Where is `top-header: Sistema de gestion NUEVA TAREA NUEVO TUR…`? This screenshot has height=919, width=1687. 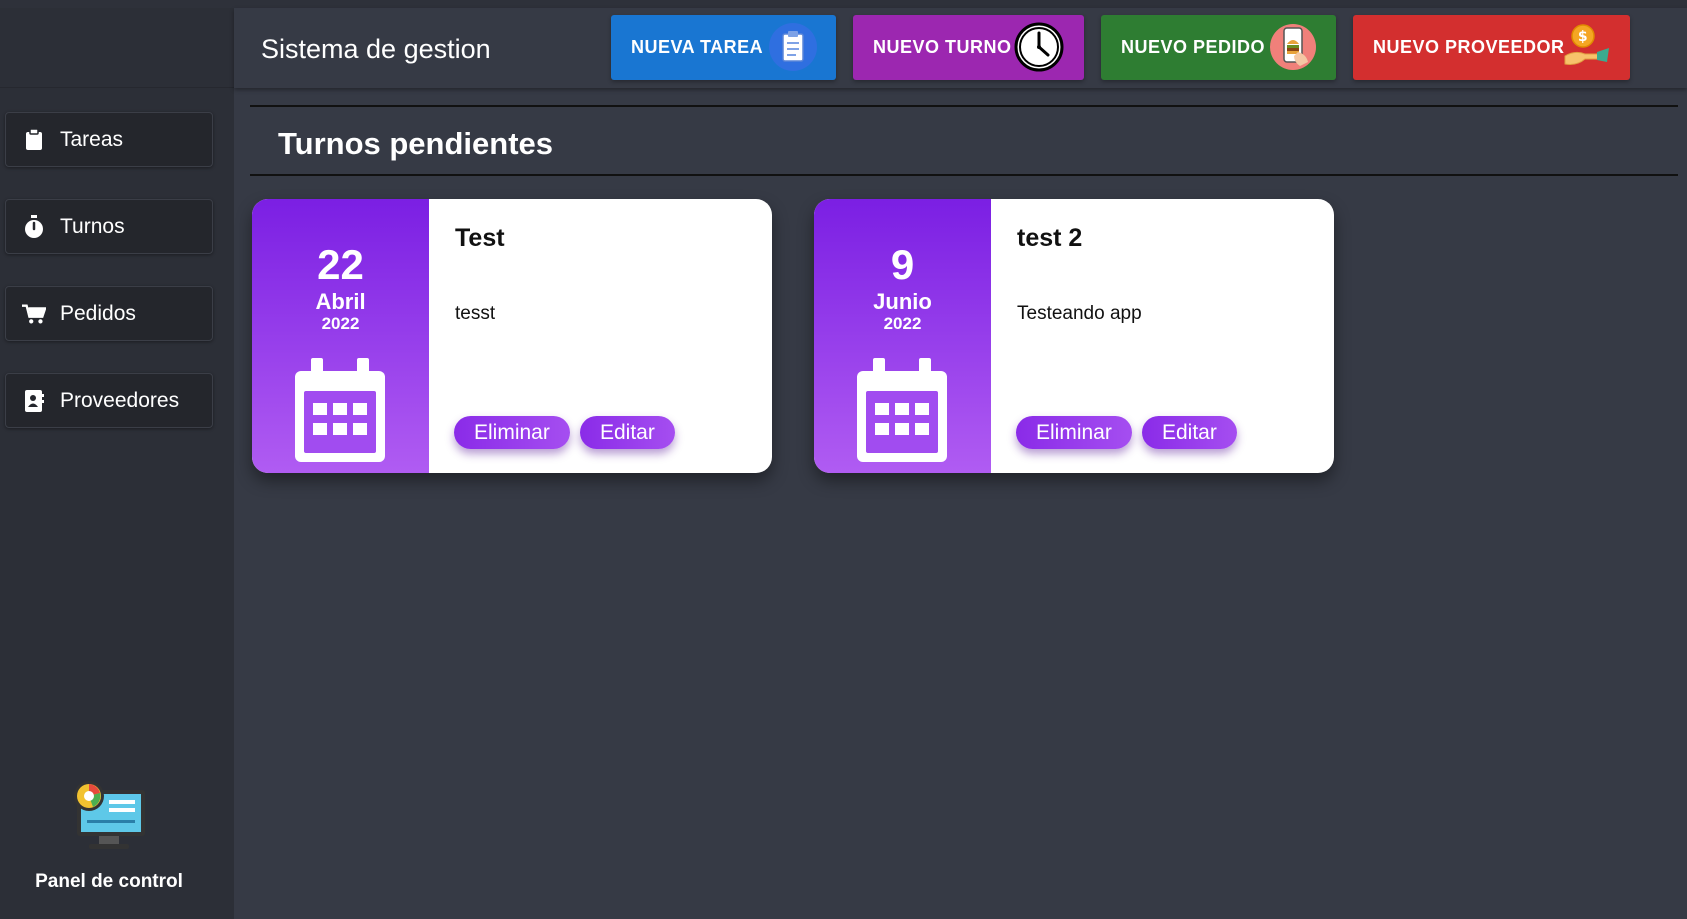
top-header: Sistema de gestion NUEVA TAREA NUEVO TUR… is located at coordinates (960, 48).